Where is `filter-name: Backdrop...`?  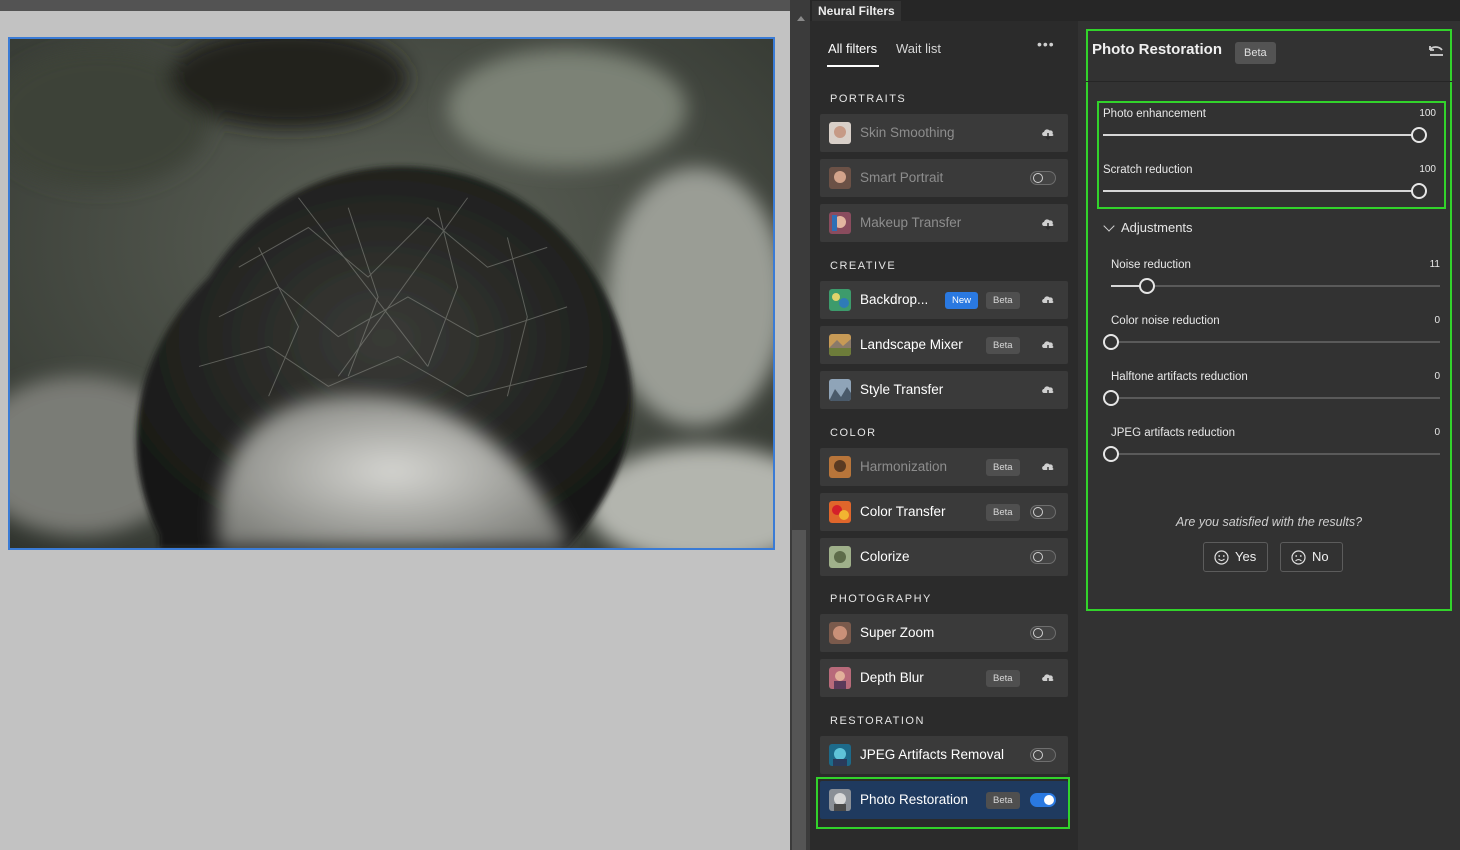
filter-name: Backdrop... is located at coordinates (894, 299).